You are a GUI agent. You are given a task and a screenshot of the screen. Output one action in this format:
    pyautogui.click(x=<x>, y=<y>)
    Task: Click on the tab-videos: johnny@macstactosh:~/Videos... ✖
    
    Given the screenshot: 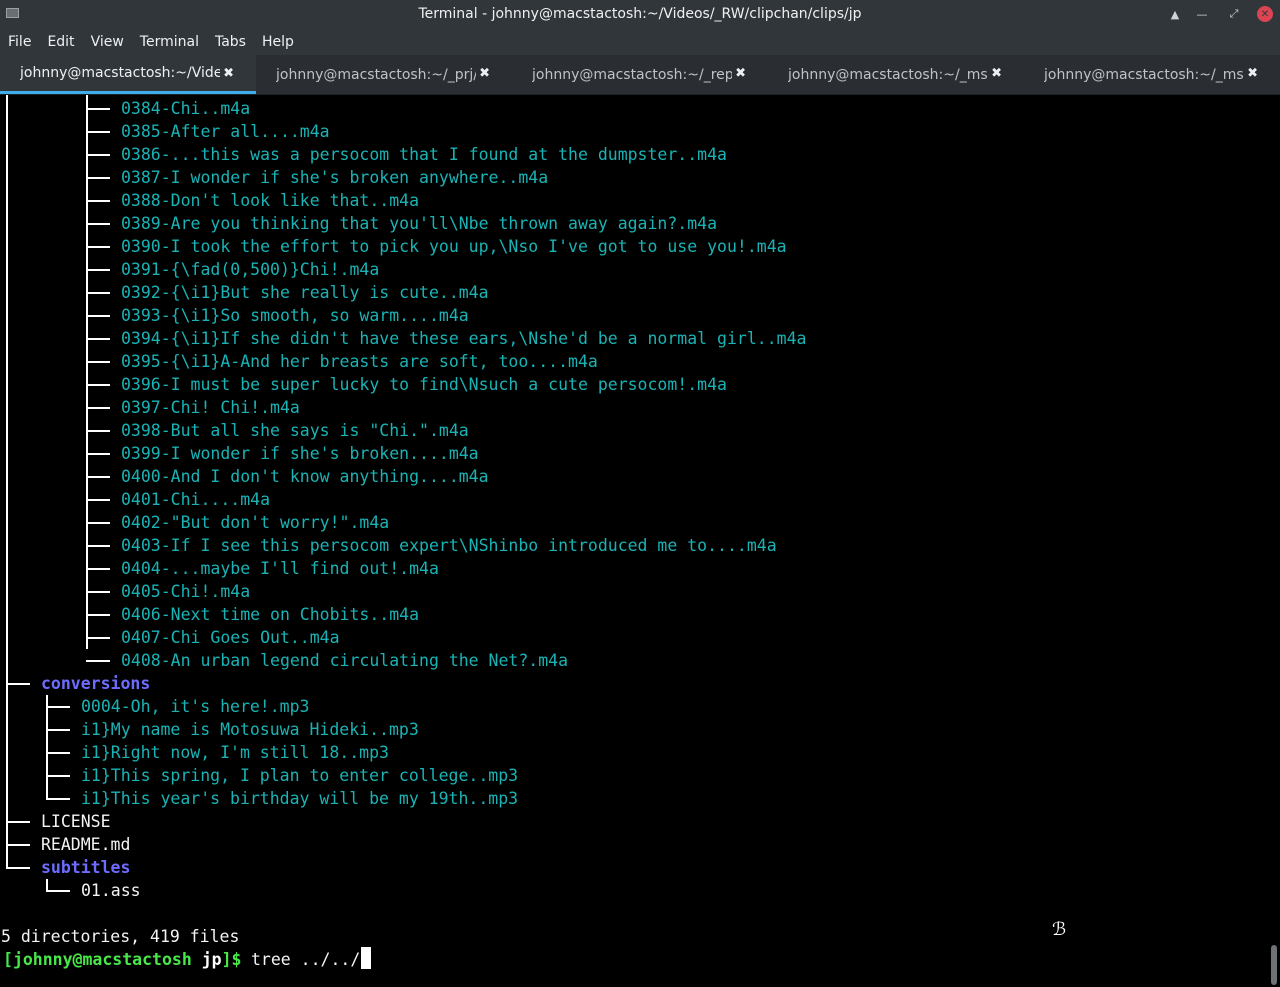 What is the action you would take?
    pyautogui.click(x=128, y=74)
    